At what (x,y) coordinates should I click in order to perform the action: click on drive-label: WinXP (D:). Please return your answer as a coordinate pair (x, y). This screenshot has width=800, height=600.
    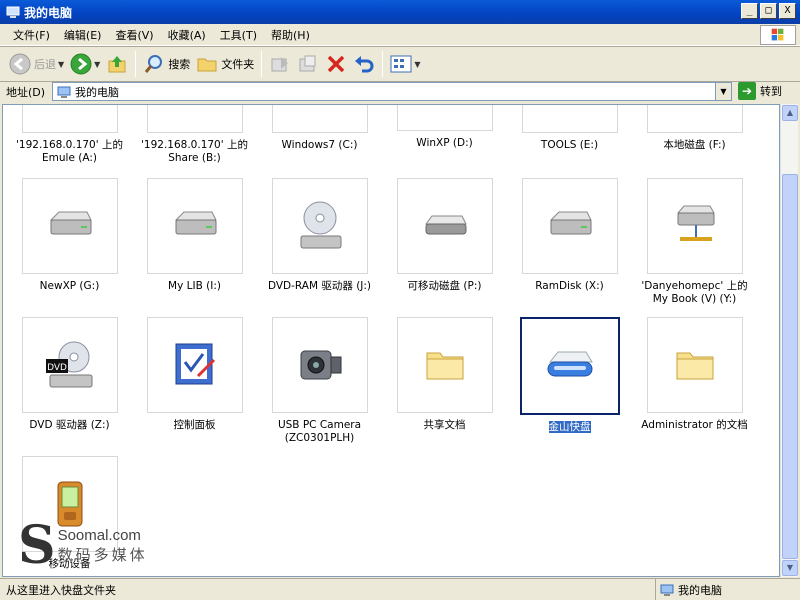
    Looking at the image, I should click on (444, 143).